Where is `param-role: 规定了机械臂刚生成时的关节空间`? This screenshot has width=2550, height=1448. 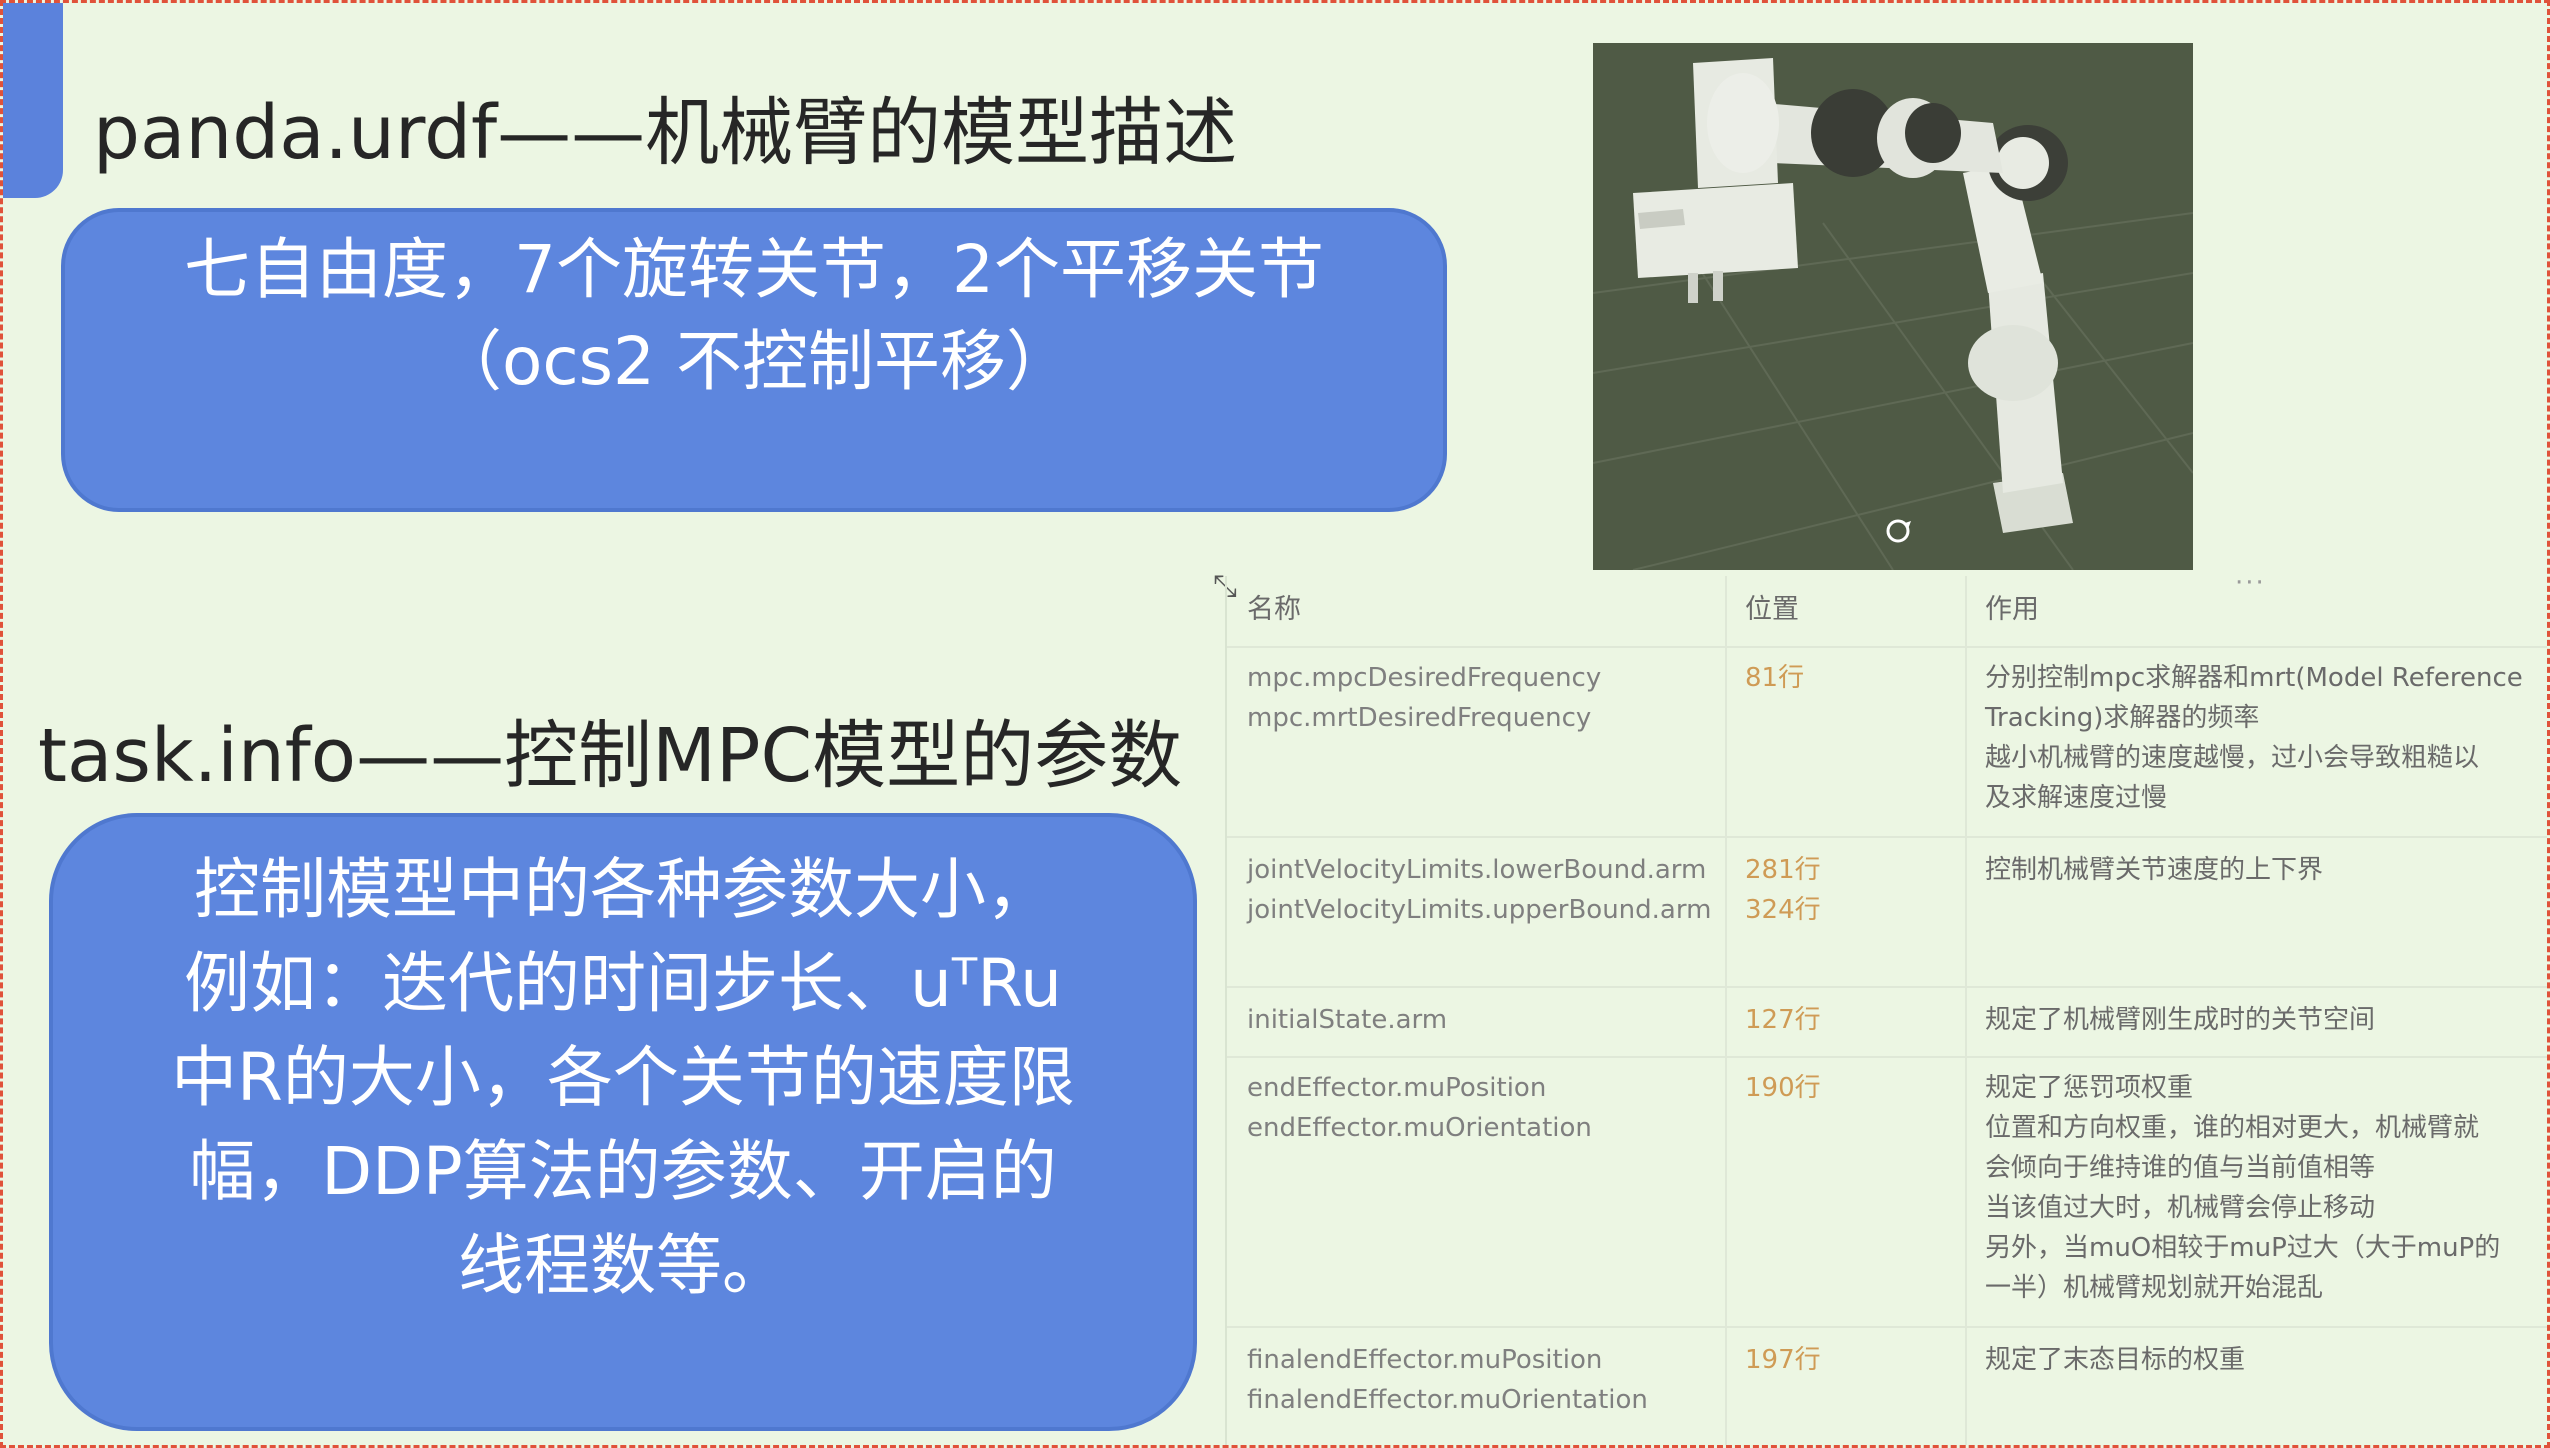
param-role: 规定了机械臂刚生成时的关节空间 is located at coordinates (2180, 1020).